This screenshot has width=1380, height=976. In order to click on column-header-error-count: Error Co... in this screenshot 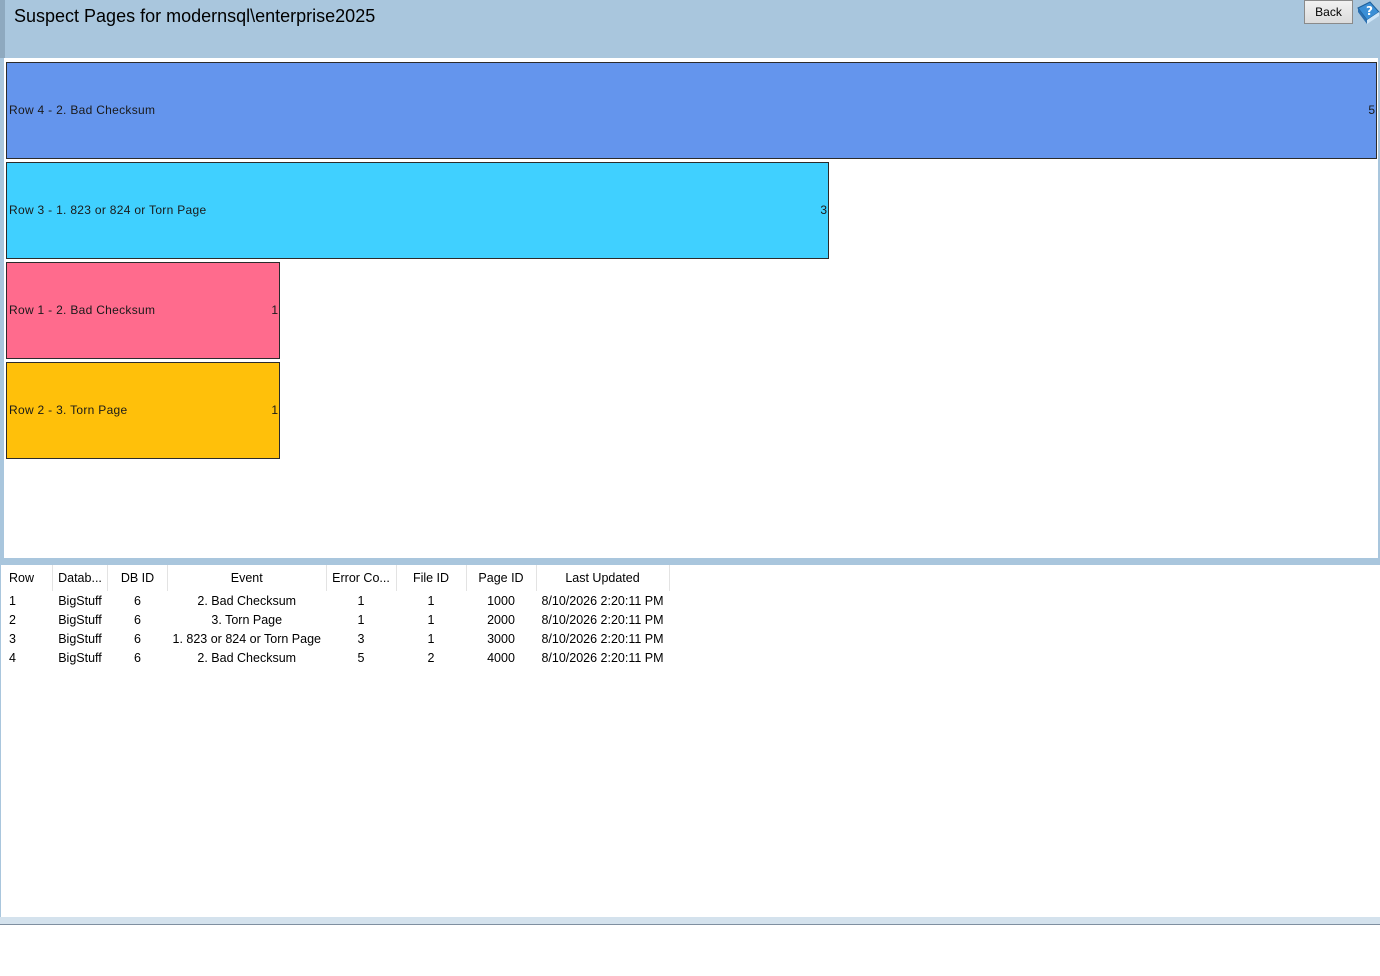, I will do `click(361, 578)`.